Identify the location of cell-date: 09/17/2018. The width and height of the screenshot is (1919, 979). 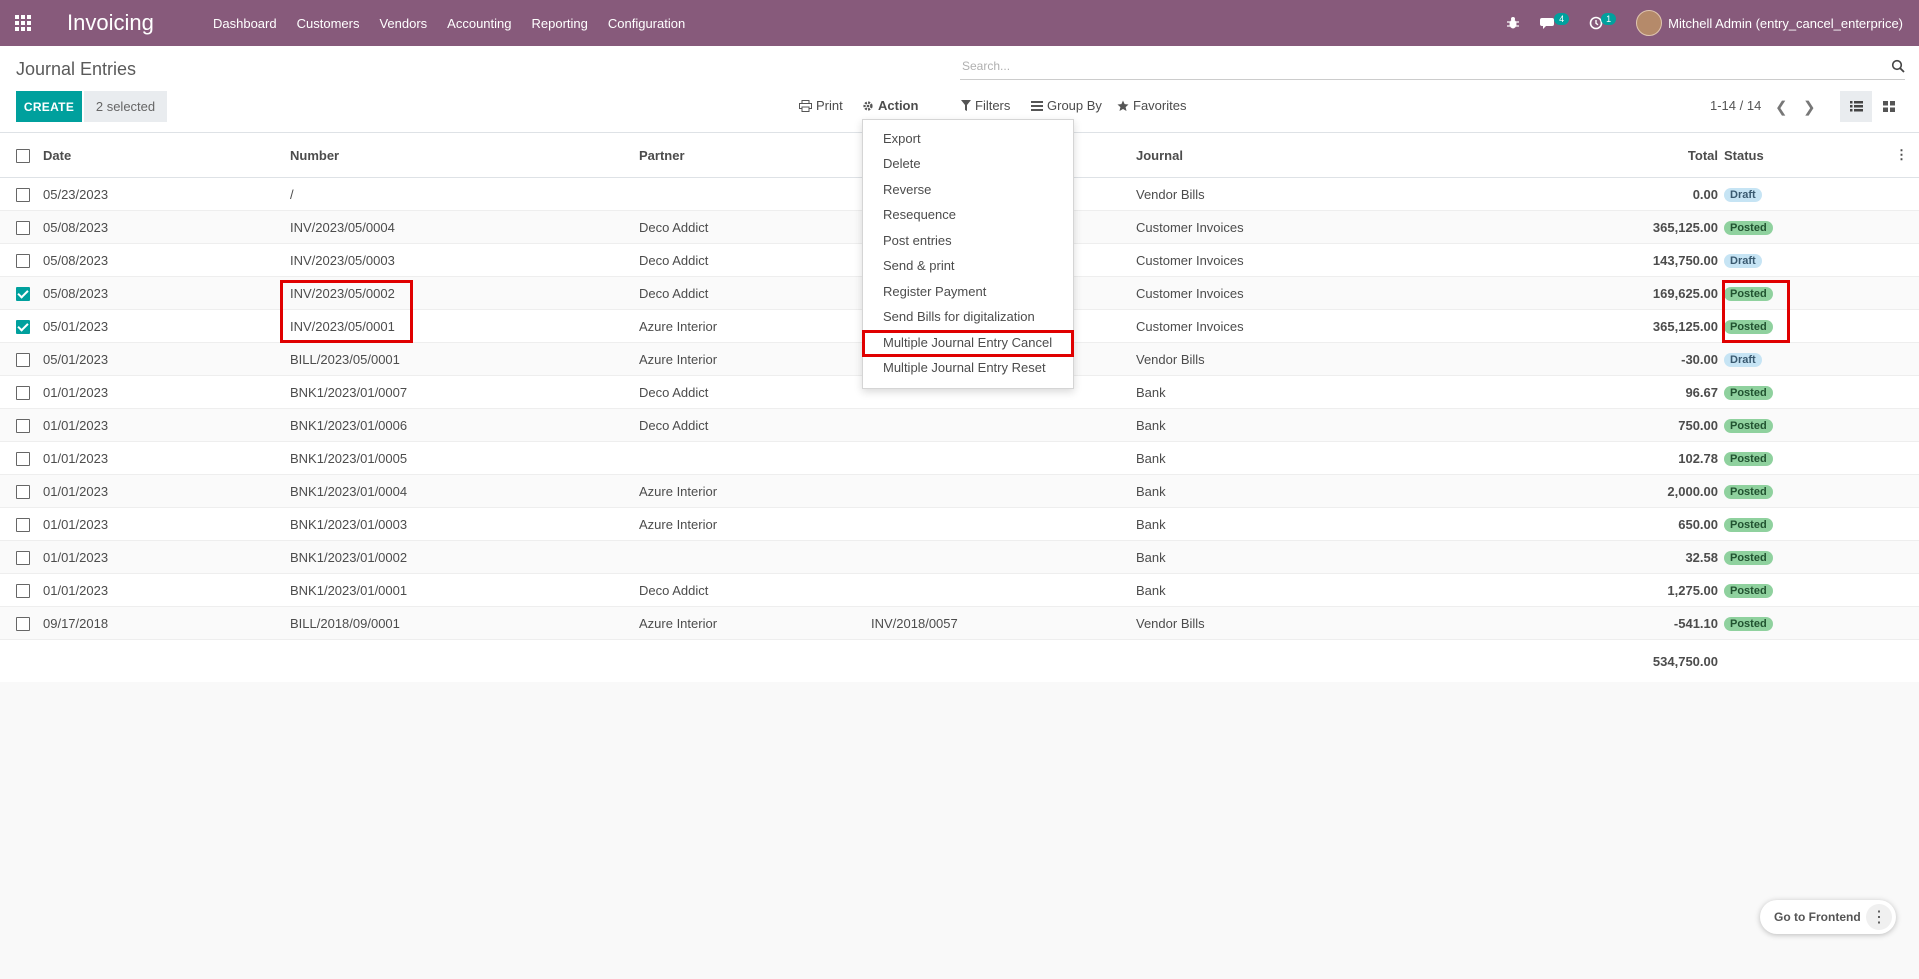
(166, 623).